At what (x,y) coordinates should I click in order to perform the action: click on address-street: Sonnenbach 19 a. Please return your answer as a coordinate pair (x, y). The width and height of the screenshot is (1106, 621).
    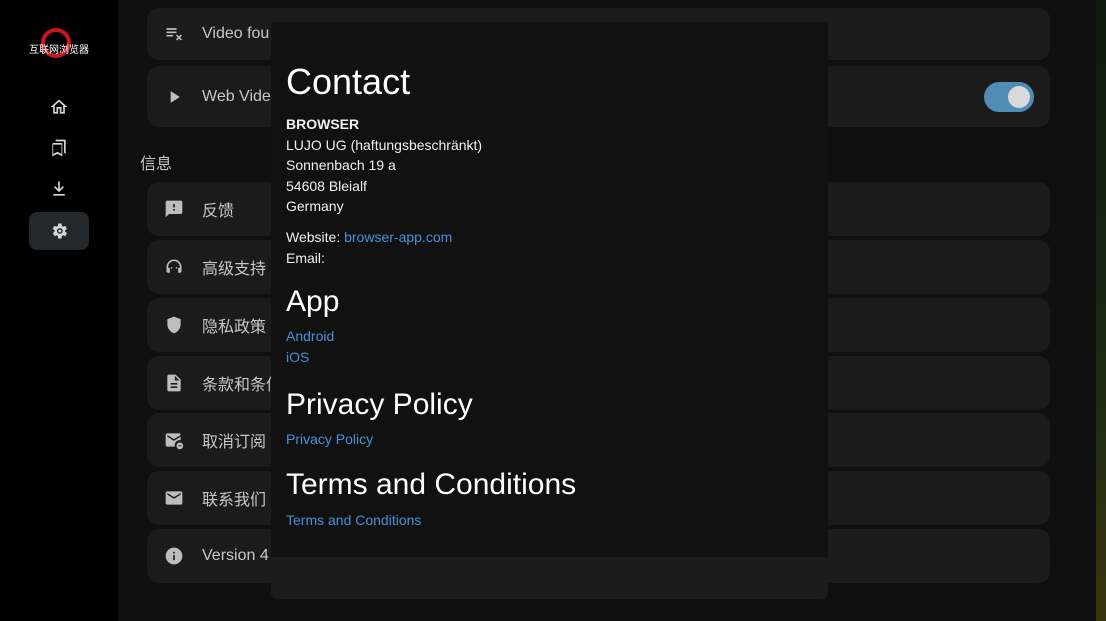
    Looking at the image, I should click on (341, 165).